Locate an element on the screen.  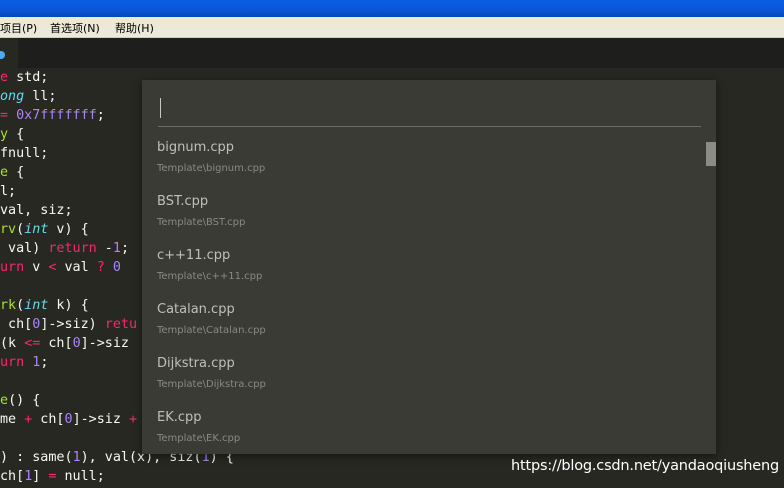
result-file-path: Template\BST.cpp is located at coordinates (201, 222).